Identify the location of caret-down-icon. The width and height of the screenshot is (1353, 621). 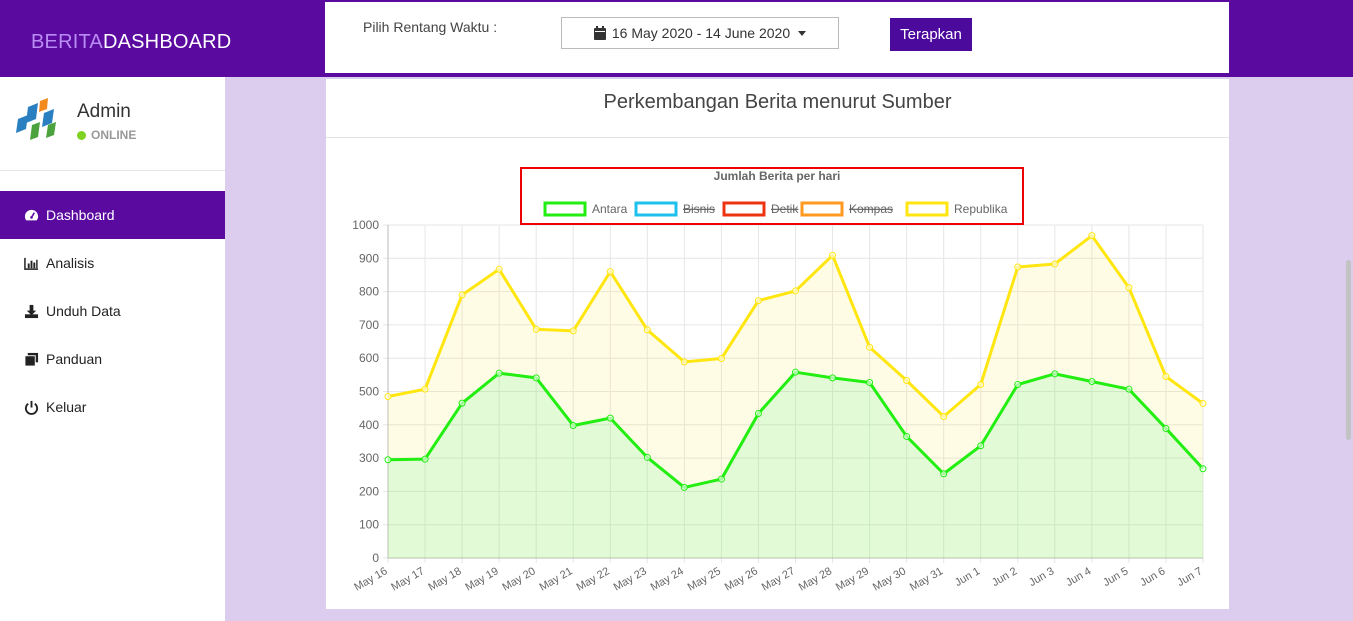
(802, 33).